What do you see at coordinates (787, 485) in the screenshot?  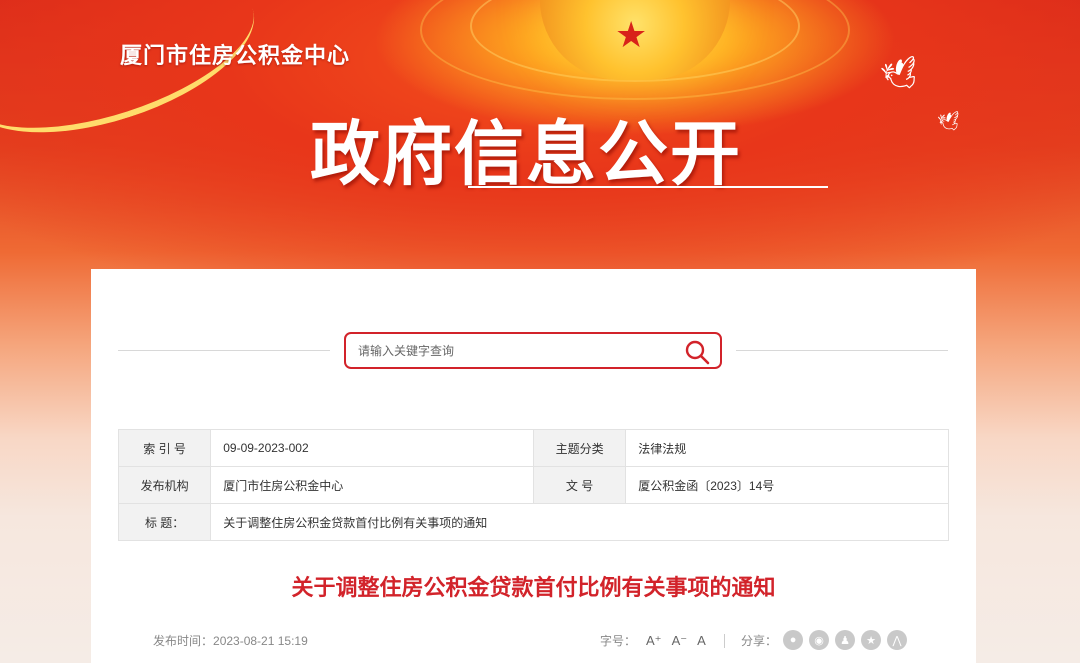 I see `docno-value: 厦公积金函〔2023〕14号` at bounding box center [787, 485].